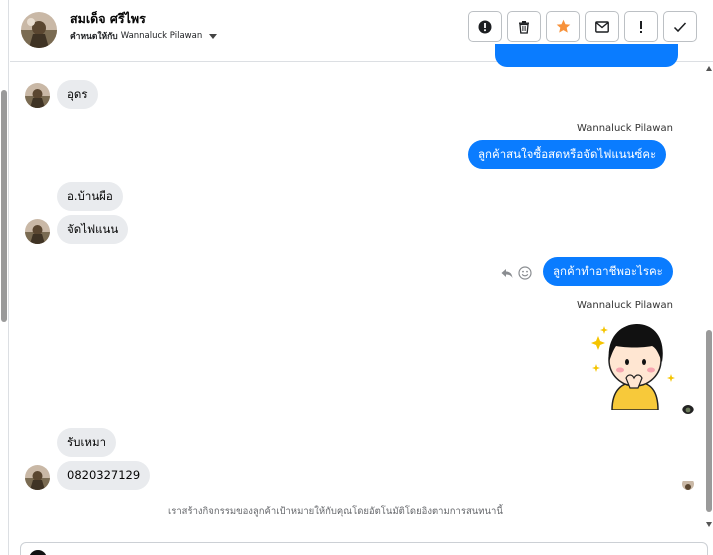 The height and width of the screenshot is (555, 713). I want to click on react-emoji-icon, so click(525, 273).